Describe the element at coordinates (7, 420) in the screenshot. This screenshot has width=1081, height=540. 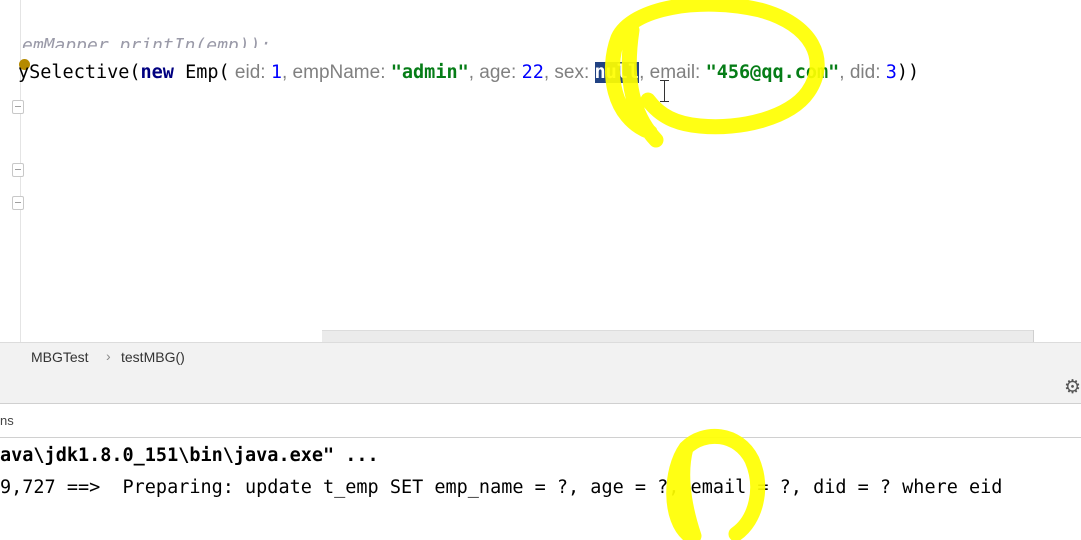
I see `run-tab-label: ns` at that location.